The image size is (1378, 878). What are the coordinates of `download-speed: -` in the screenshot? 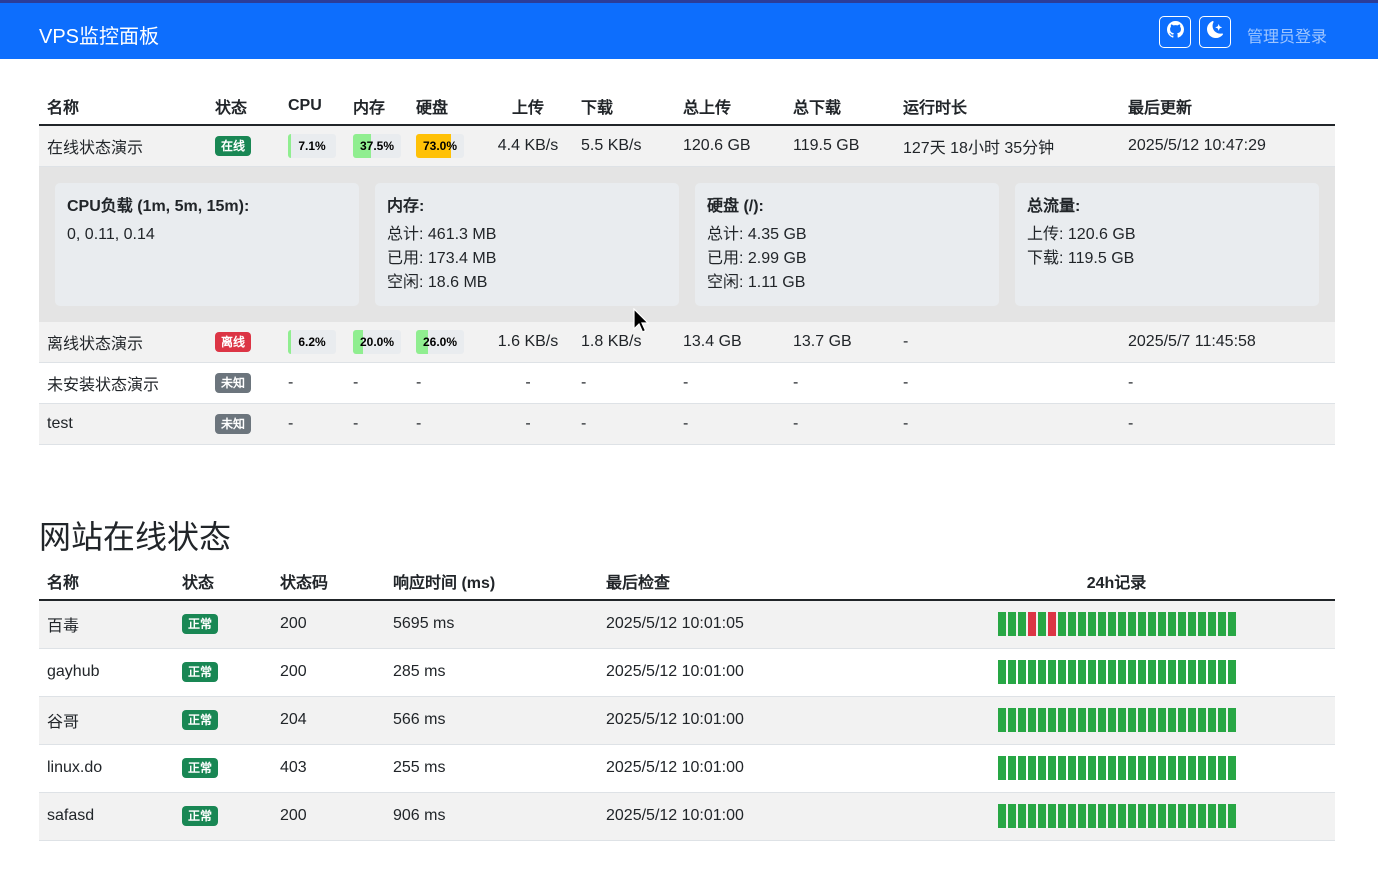 It's located at (584, 382).